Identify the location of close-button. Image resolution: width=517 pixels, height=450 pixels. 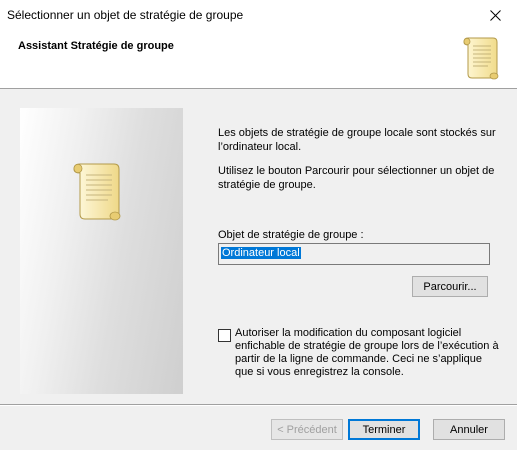
(495, 15).